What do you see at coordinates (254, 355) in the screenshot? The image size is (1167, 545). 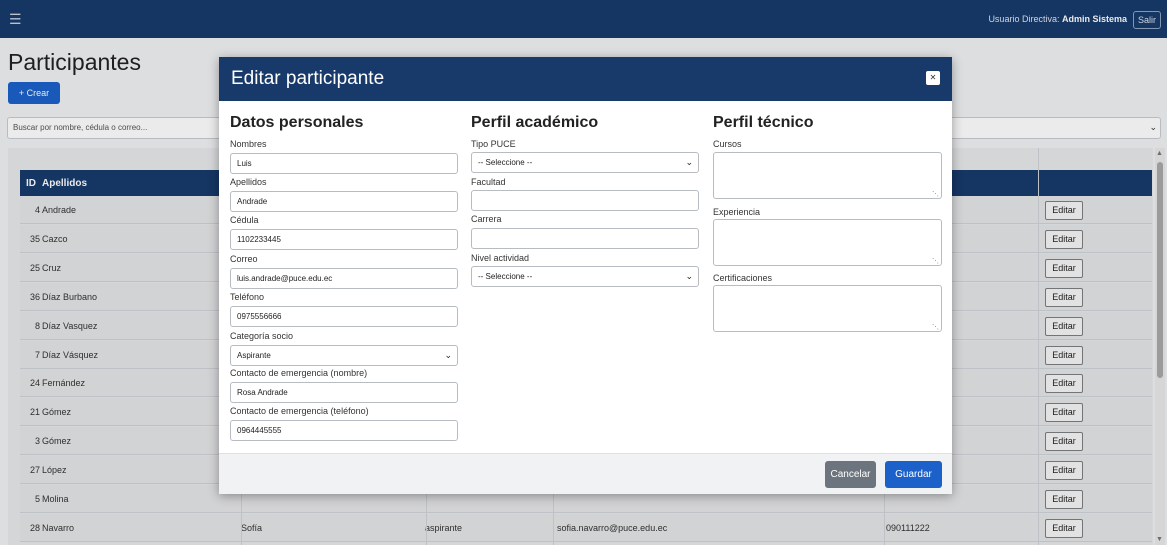 I see `categoria-value: Aspirante` at bounding box center [254, 355].